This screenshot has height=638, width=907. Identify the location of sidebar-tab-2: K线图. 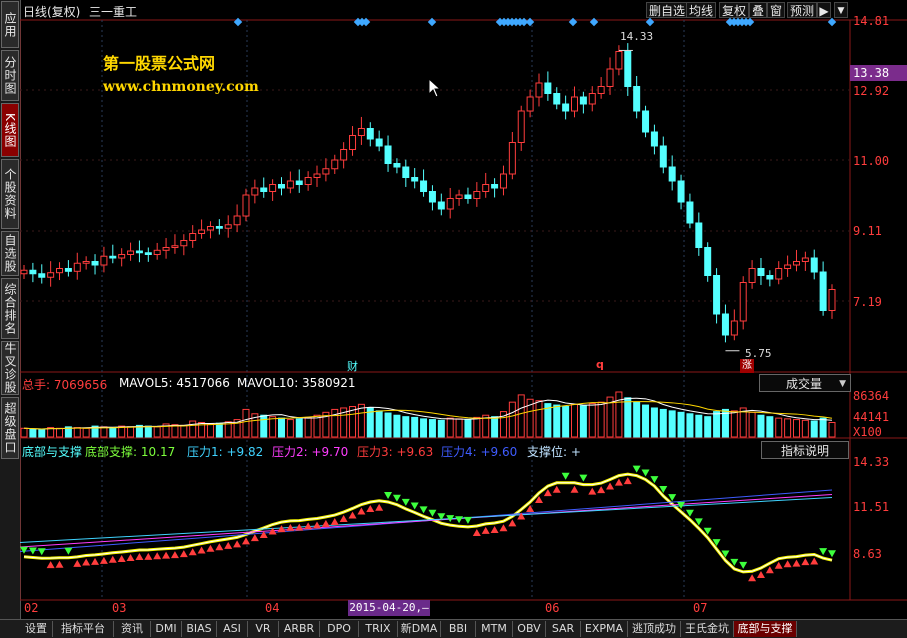
(10, 130).